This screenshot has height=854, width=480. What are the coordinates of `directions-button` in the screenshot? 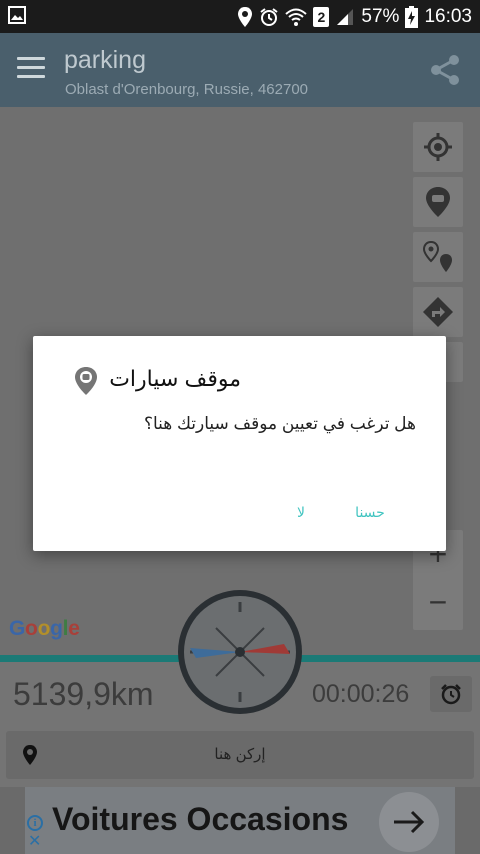 It's located at (438, 312).